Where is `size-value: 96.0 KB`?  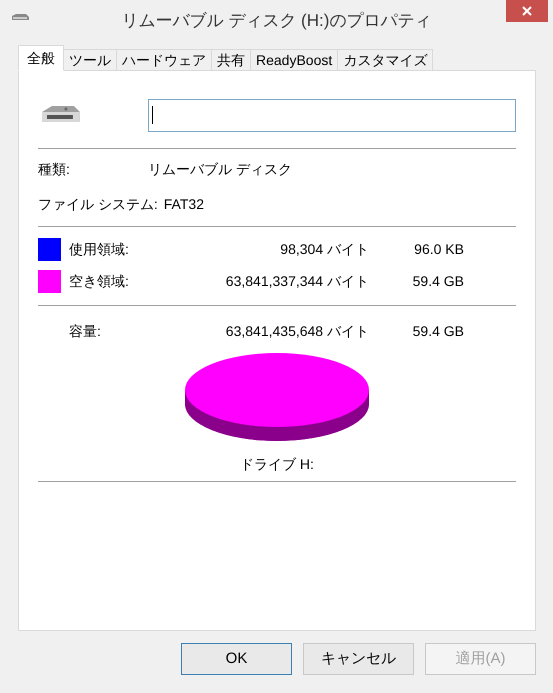
size-value: 96.0 KB is located at coordinates (438, 249).